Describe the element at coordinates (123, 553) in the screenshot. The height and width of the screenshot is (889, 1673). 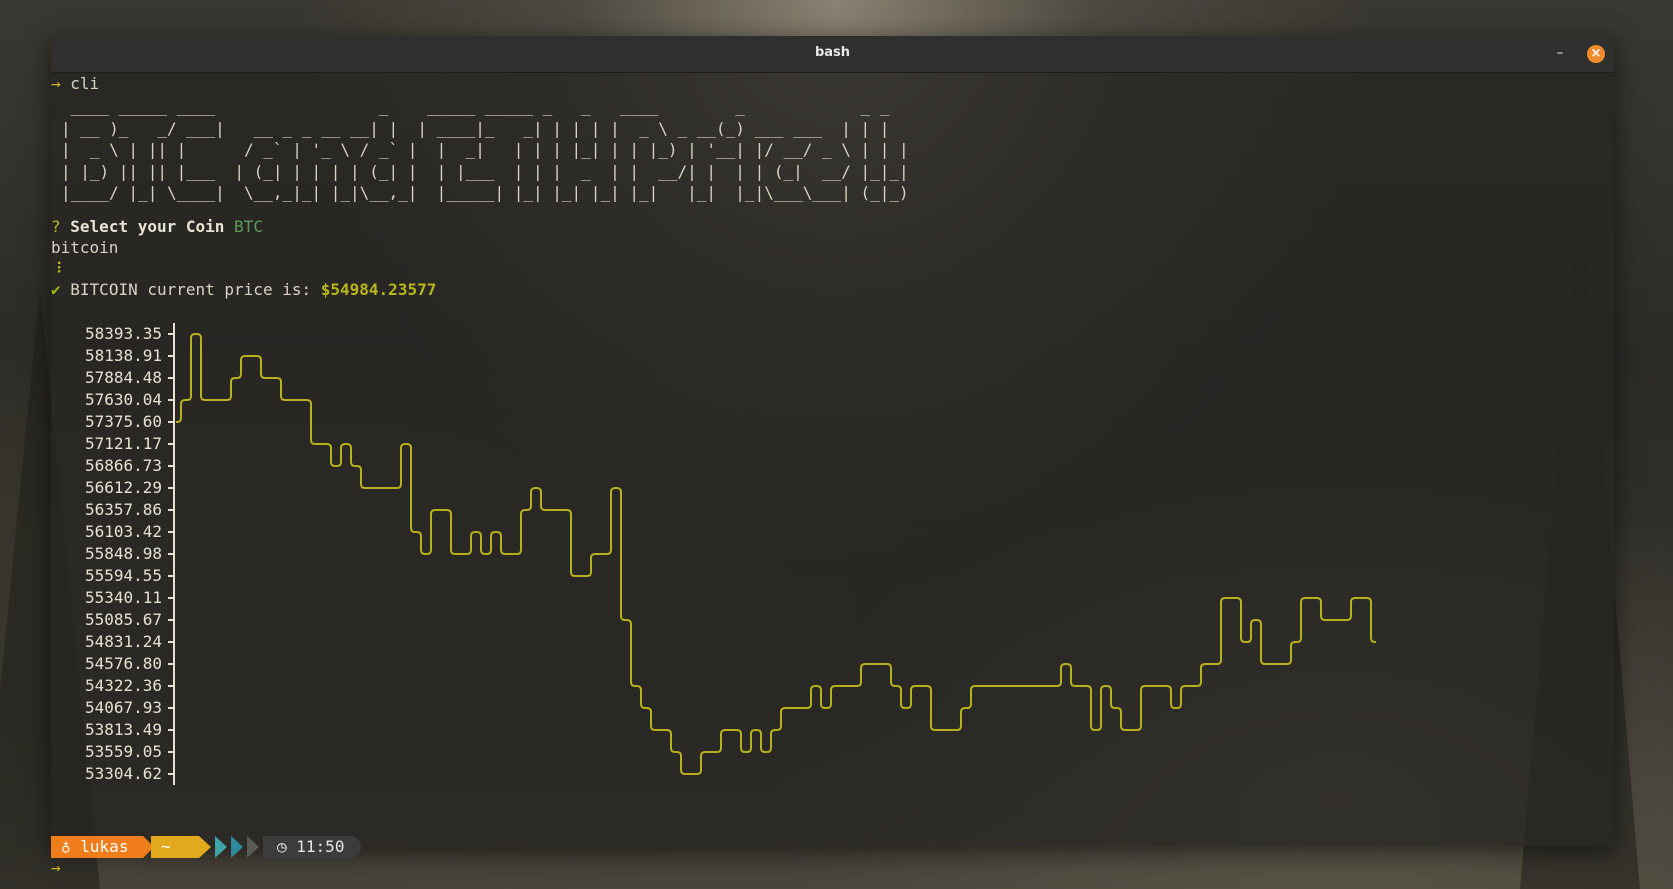
I see `y-tick-label: 55848.98` at that location.